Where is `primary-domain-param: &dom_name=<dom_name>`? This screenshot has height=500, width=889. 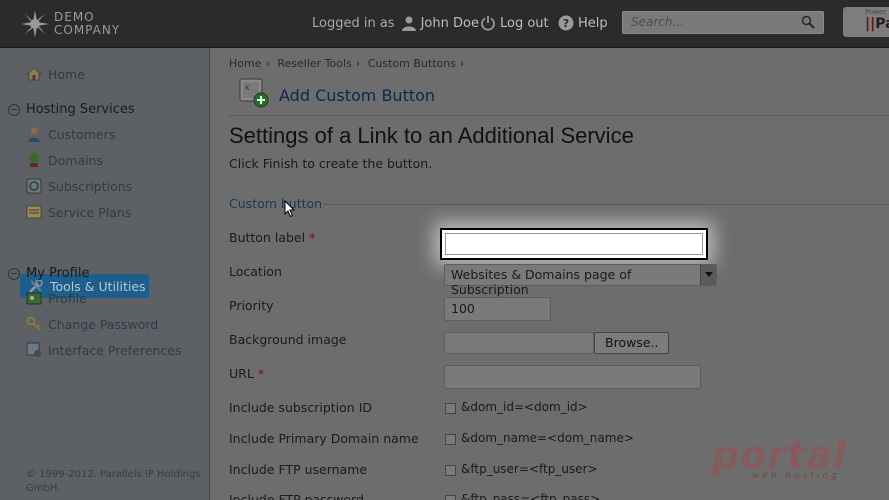 primary-domain-param: &dom_name=<dom_name> is located at coordinates (547, 438).